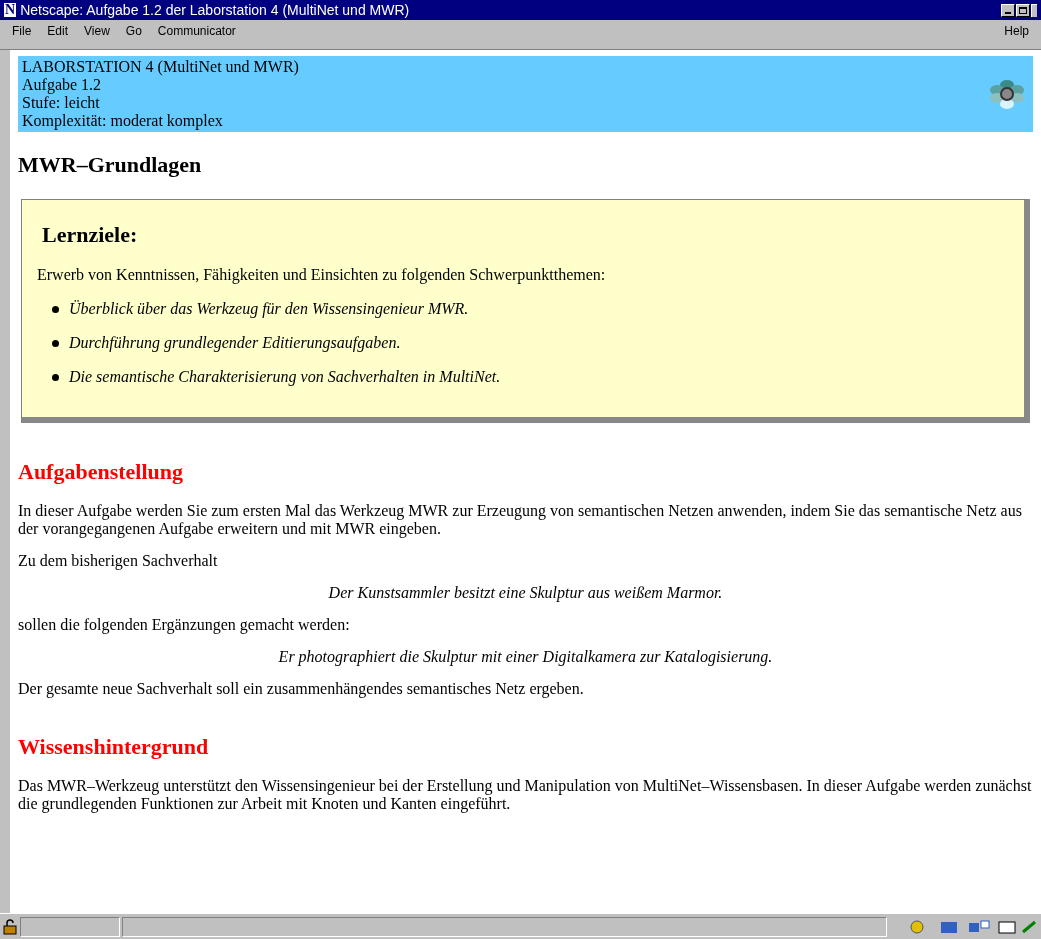 Image resolution: width=1041 pixels, height=939 pixels. I want to click on objectives-intro: Erwerb von Kenntnissen, Fähigkeiten und Einsichten zu folgenden Schwerpunktthemen:, so click(322, 275).